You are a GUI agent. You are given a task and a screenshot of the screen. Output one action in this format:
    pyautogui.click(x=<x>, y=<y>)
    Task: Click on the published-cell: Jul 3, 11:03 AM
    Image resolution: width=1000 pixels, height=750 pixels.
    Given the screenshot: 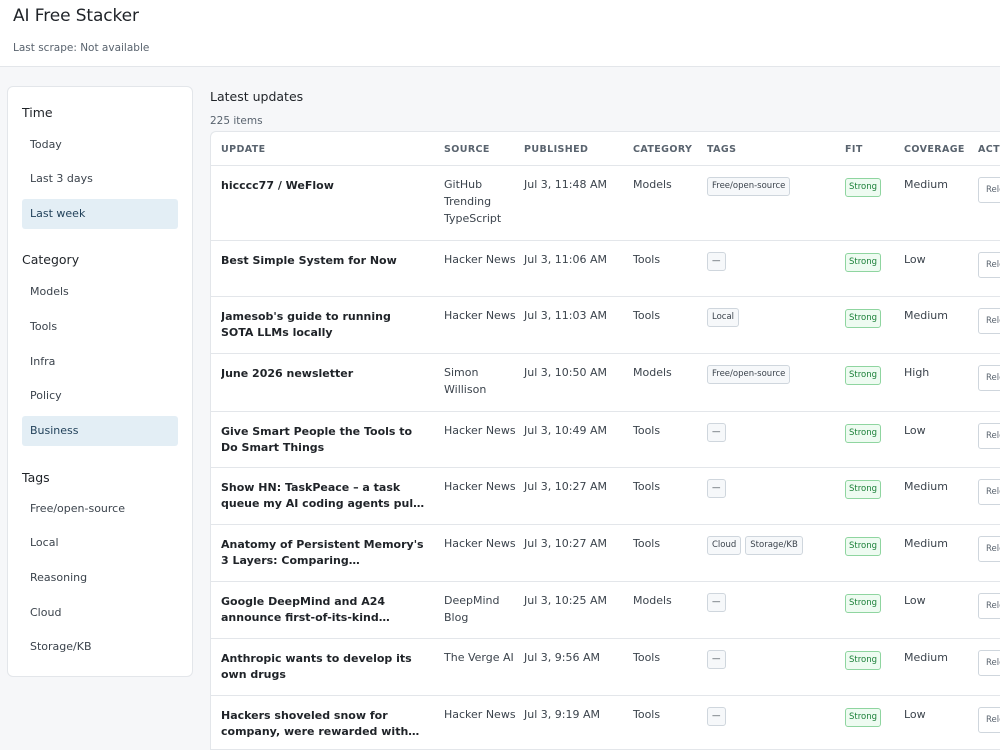 What is the action you would take?
    pyautogui.click(x=565, y=315)
    